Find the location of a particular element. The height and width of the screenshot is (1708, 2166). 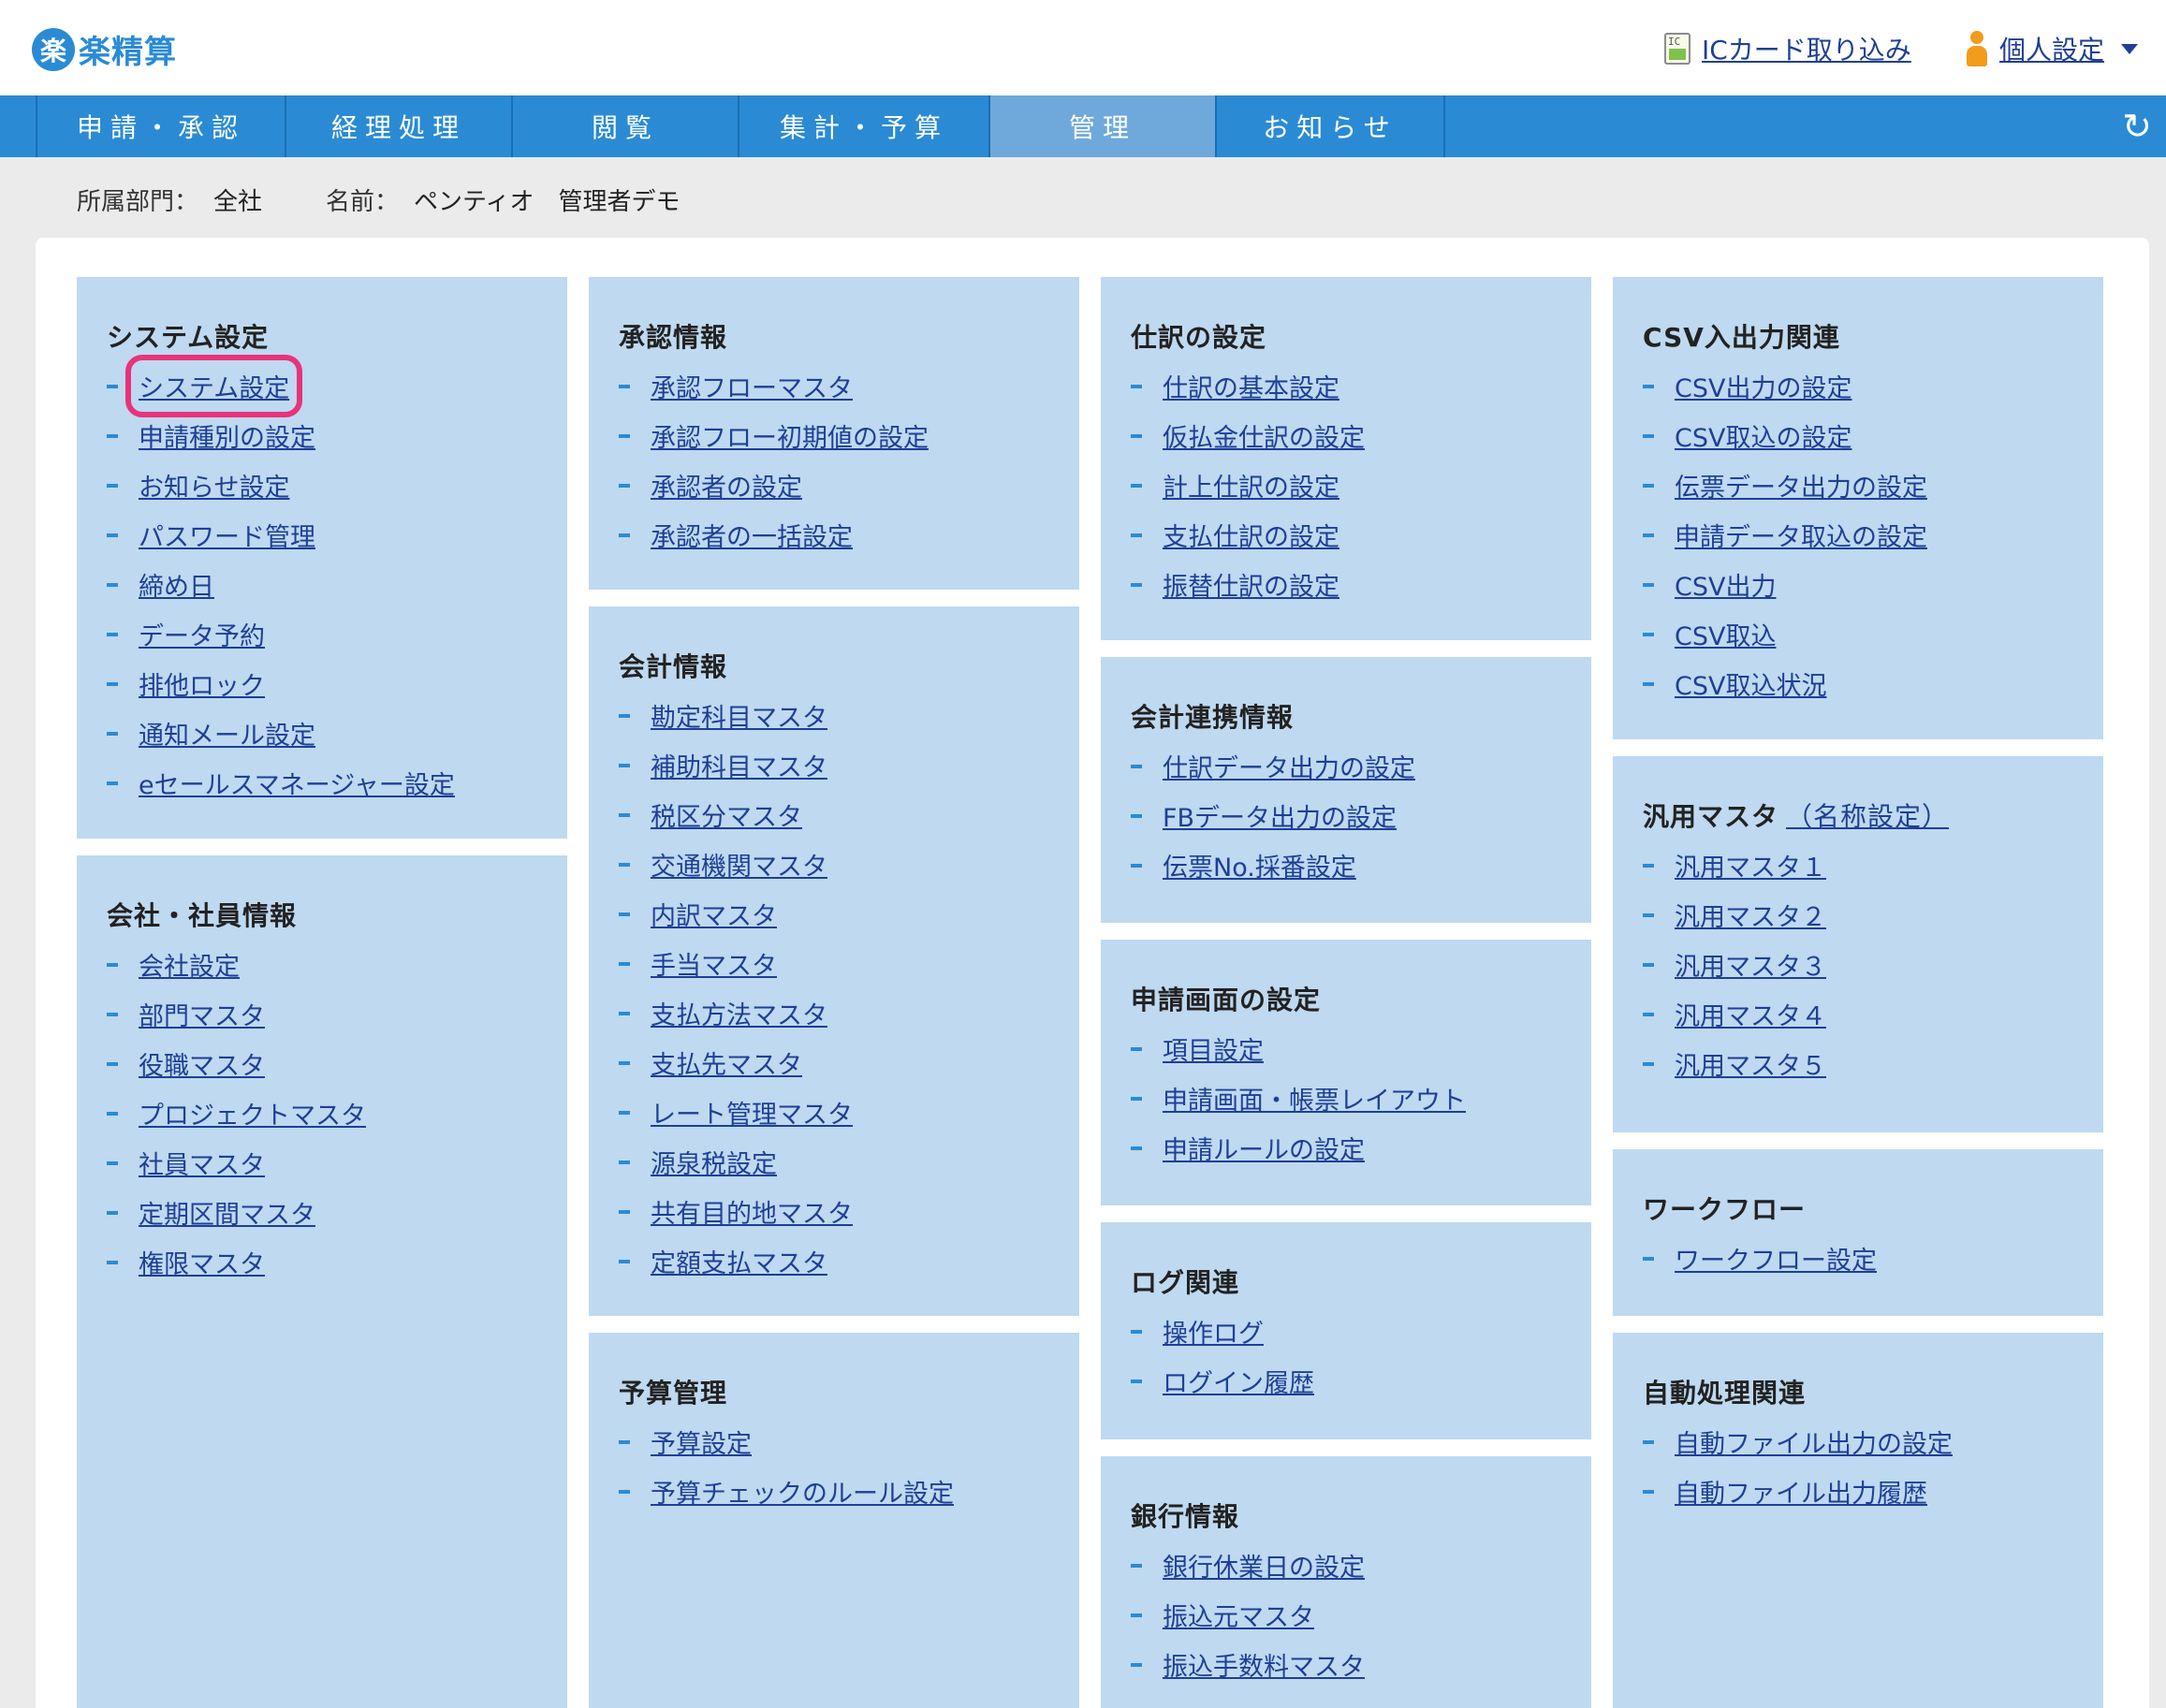

menu-link: 汎用マスタ３ is located at coordinates (1750, 964).